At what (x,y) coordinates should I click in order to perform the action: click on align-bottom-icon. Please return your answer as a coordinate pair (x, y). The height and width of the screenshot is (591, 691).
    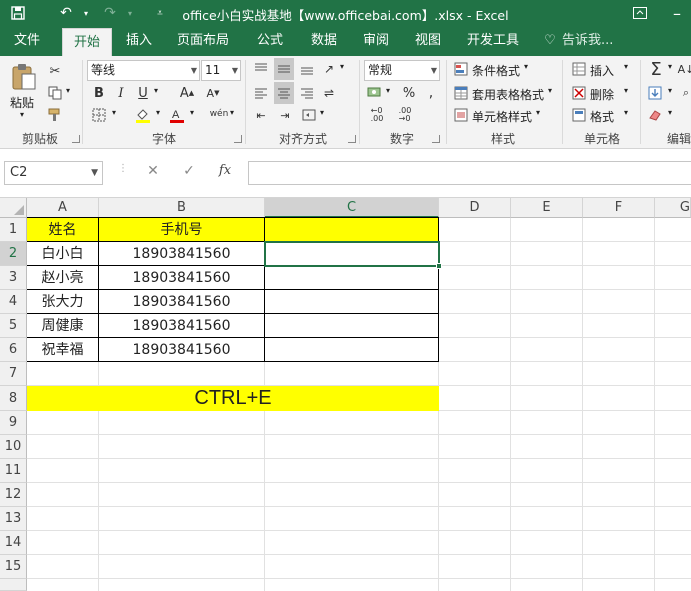
    Looking at the image, I should click on (307, 69).